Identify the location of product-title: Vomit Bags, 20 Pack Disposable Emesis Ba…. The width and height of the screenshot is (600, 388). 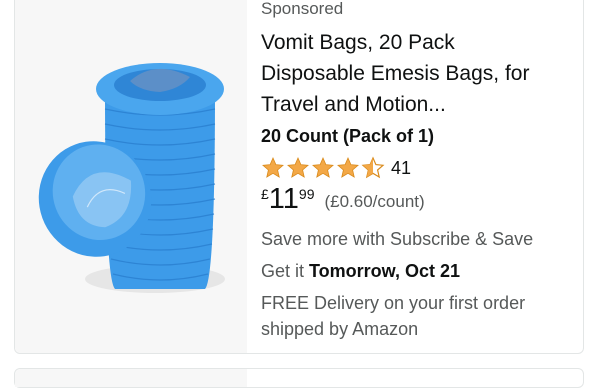
(416, 73).